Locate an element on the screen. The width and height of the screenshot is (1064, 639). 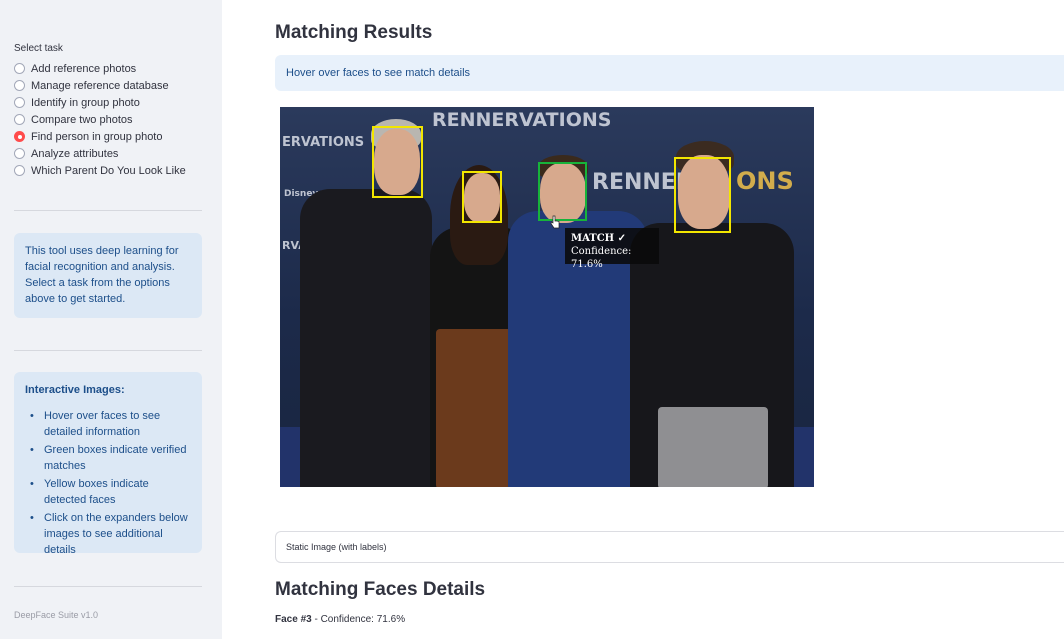
info-alert: Hover over faces to see match details is located at coordinates (669, 73).